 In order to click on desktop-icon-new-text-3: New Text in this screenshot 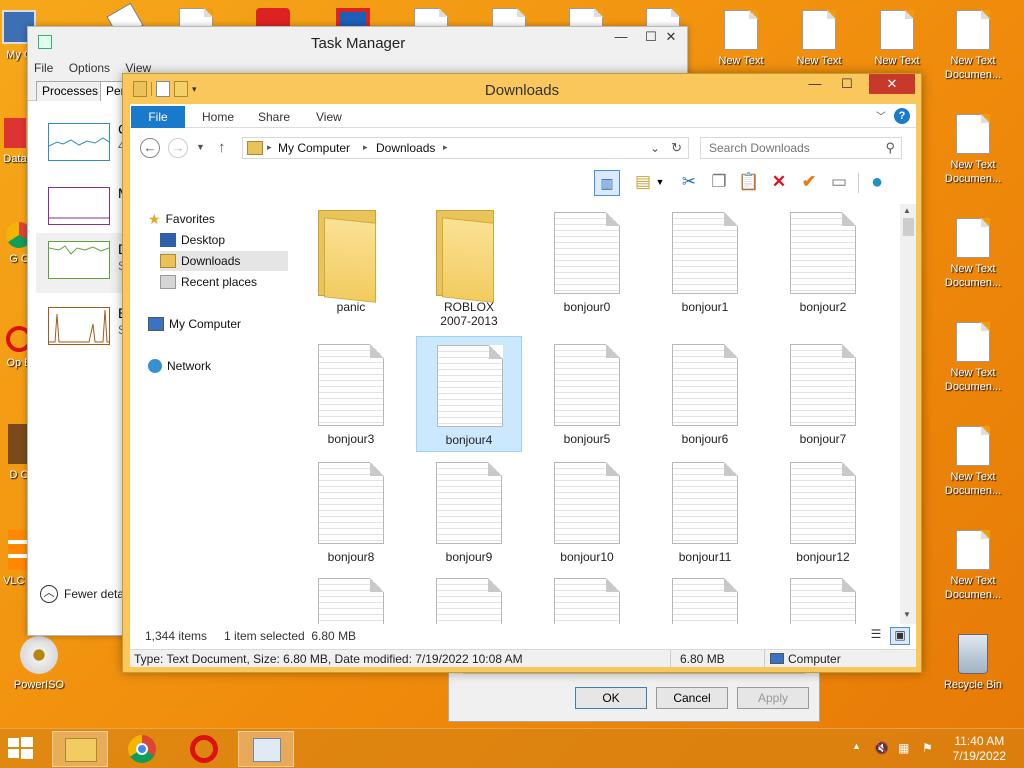, I will do `click(897, 39)`.